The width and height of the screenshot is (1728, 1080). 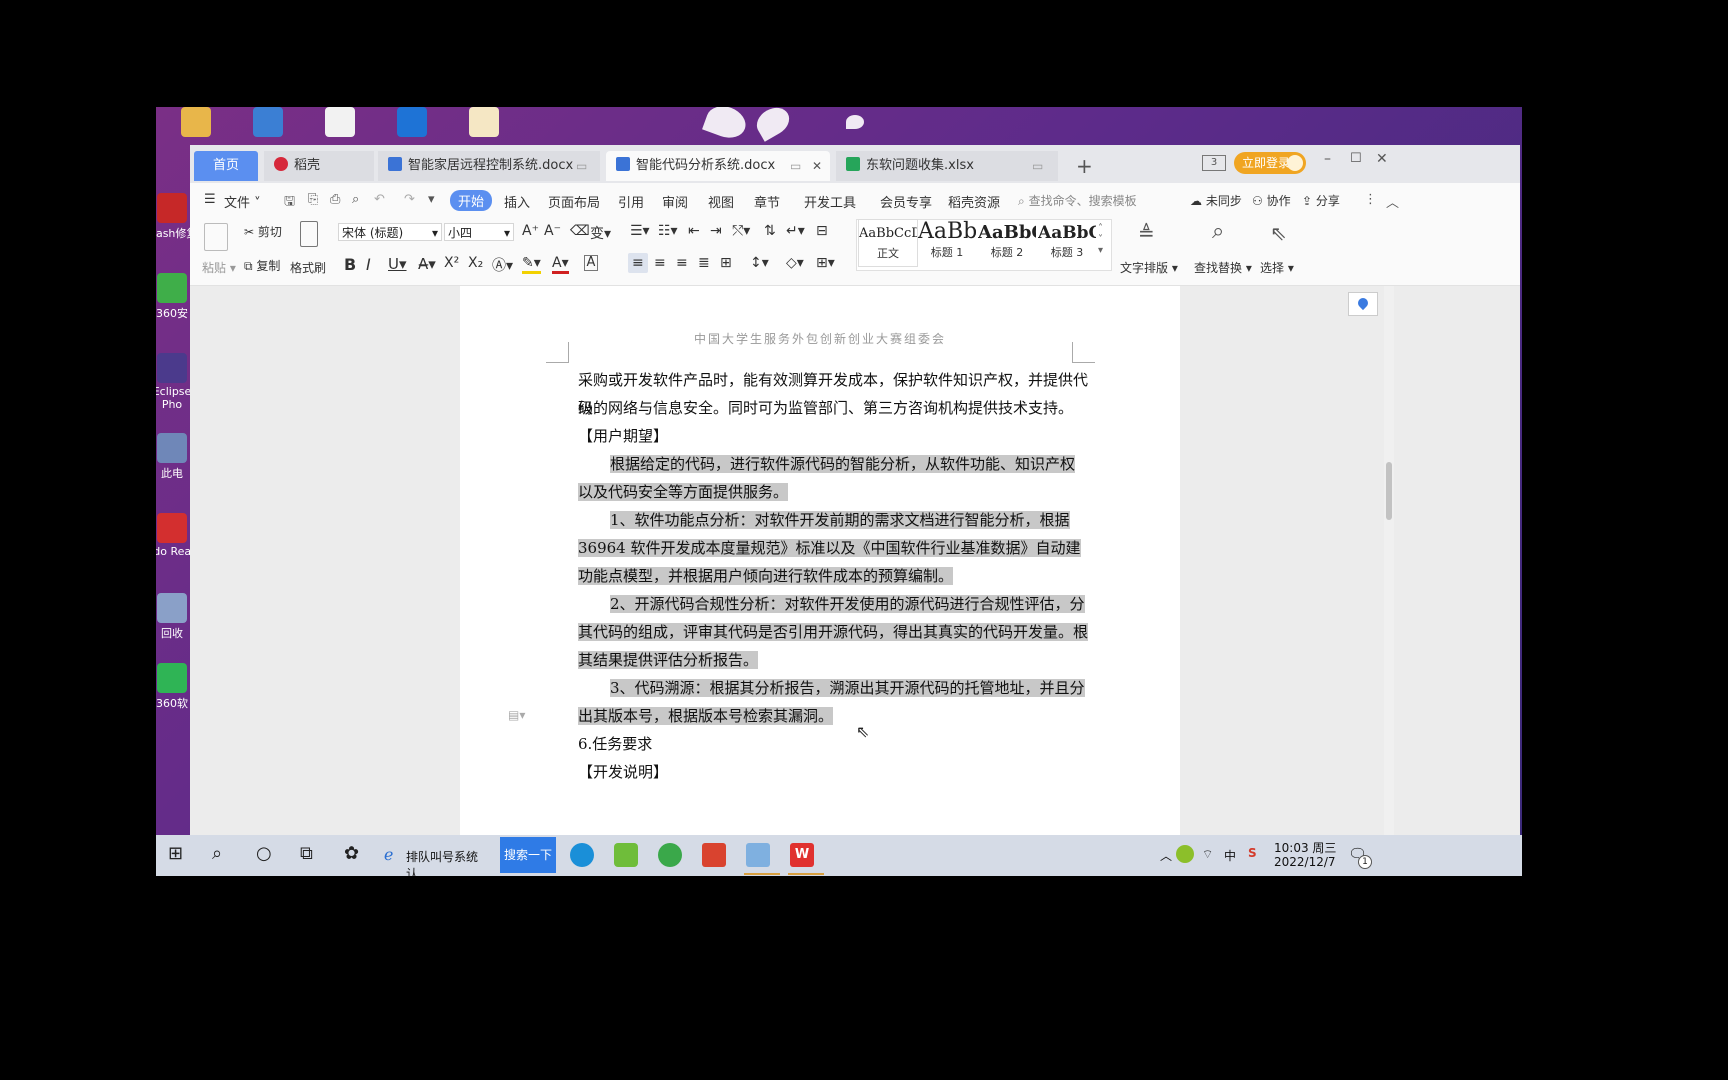 What do you see at coordinates (368, 264) in the screenshot?
I see `italic-icon: I` at bounding box center [368, 264].